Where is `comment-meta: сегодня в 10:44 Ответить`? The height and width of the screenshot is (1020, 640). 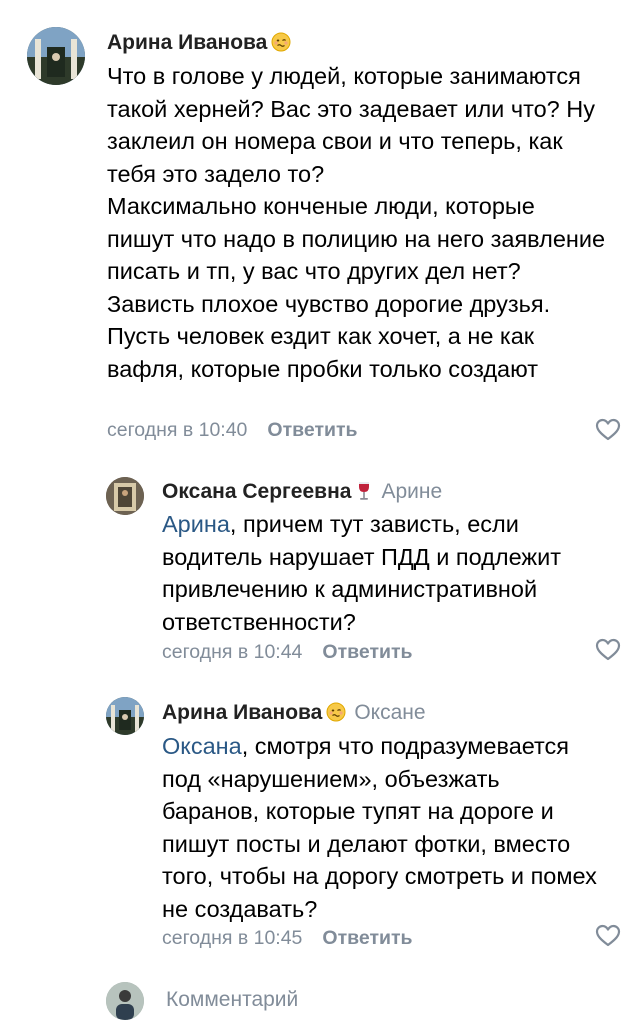
comment-meta: сегодня в 10:44 Ответить is located at coordinates (287, 652).